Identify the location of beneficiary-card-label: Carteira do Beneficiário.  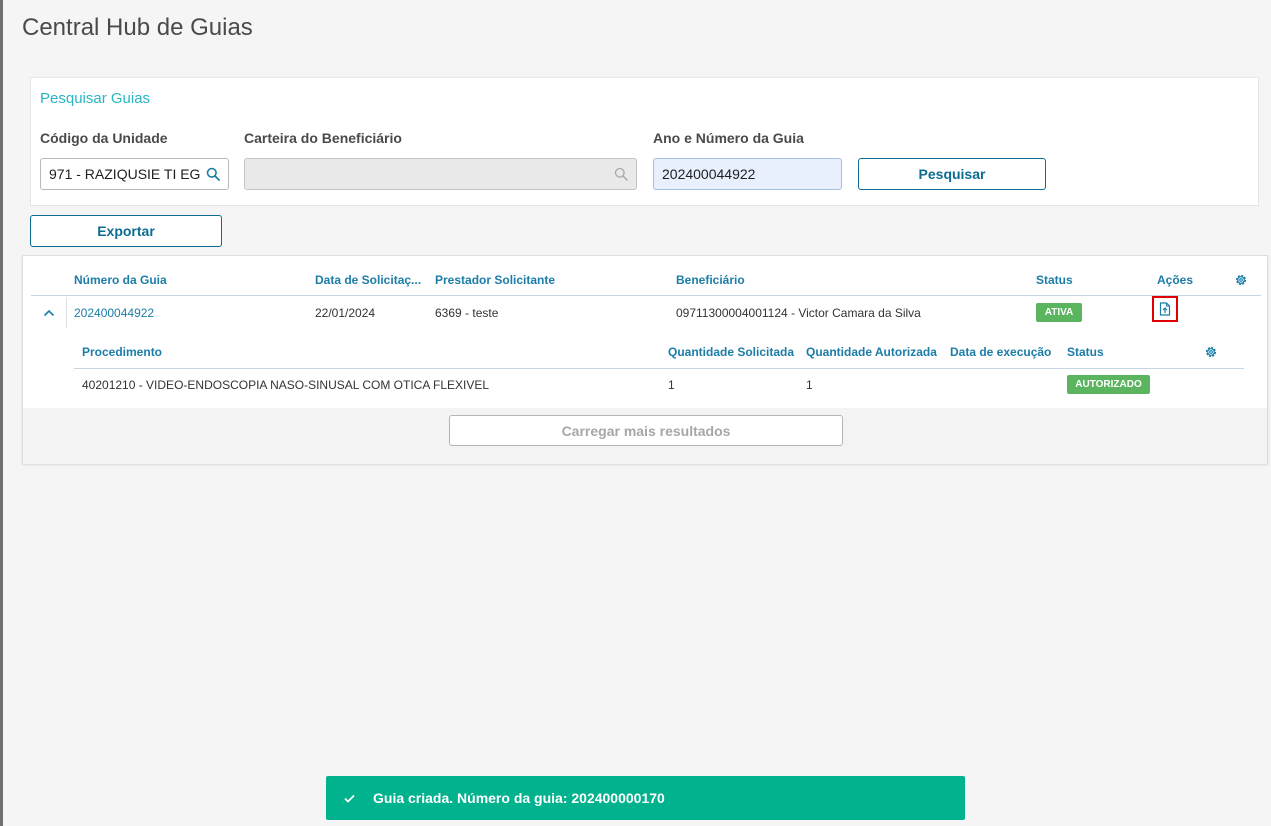
(323, 138).